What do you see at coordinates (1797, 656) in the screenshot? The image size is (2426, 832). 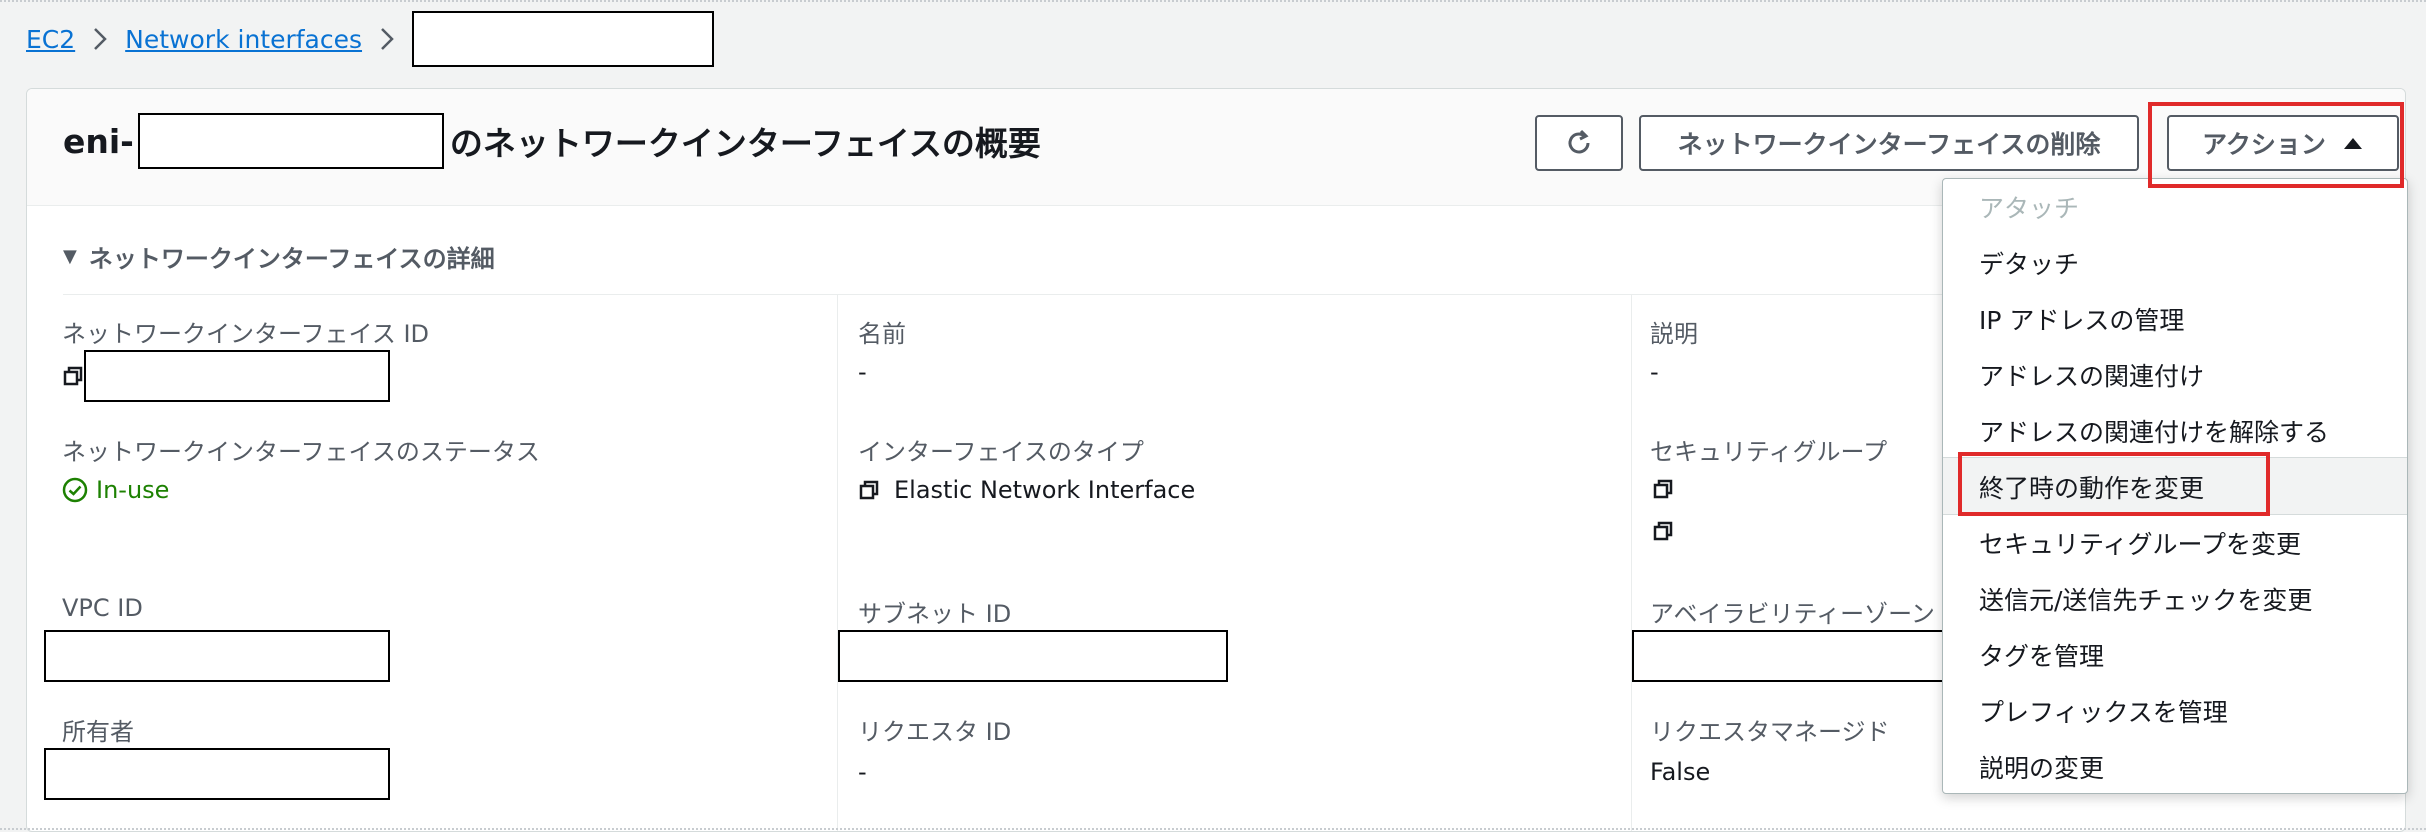 I see `availability-zone-redacted` at bounding box center [1797, 656].